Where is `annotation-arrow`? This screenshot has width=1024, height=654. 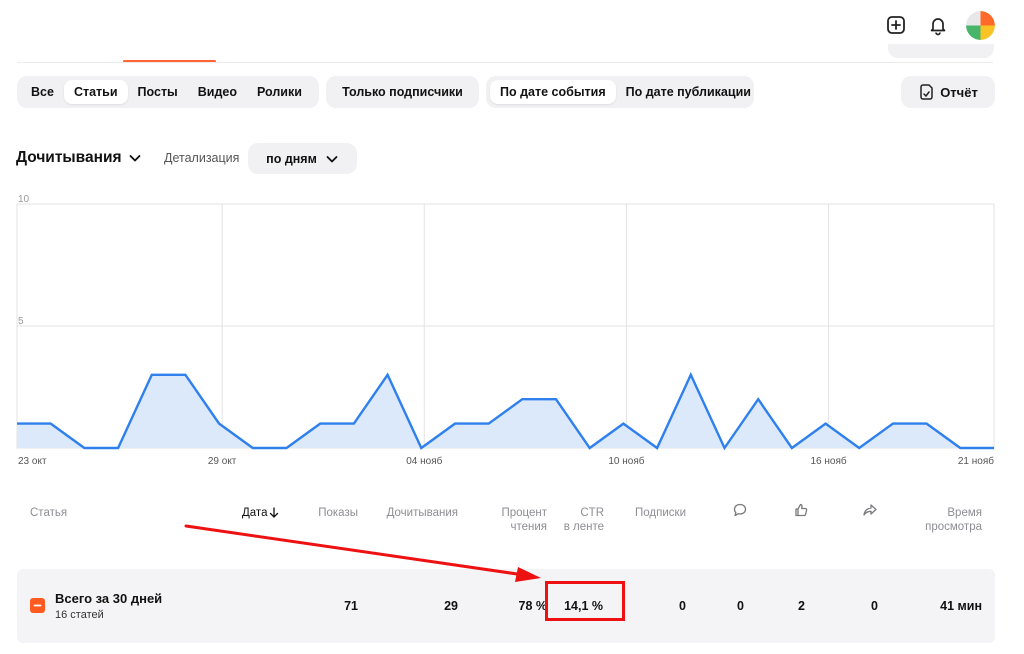 annotation-arrow is located at coordinates (362, 553).